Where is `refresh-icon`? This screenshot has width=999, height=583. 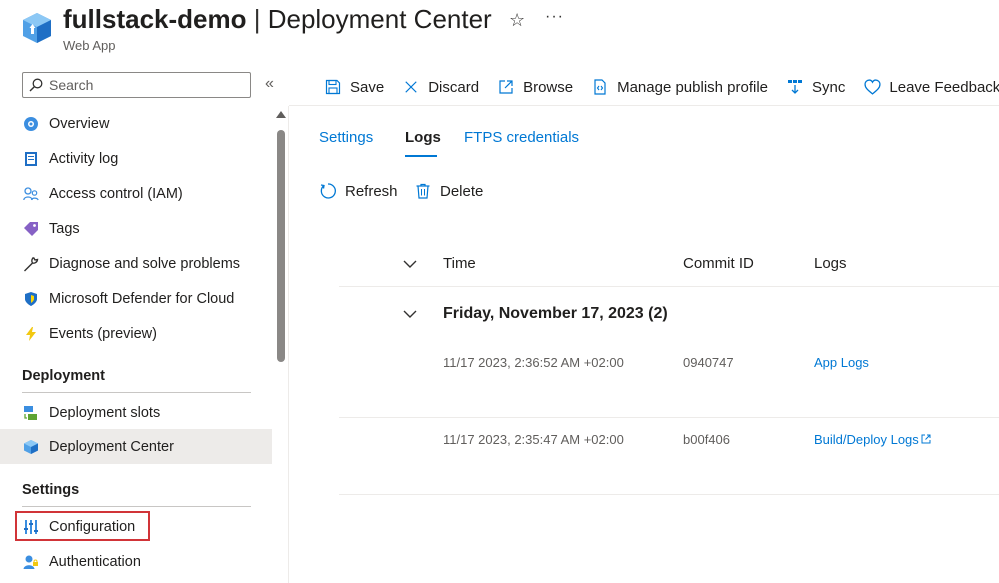
refresh-icon is located at coordinates (328, 191).